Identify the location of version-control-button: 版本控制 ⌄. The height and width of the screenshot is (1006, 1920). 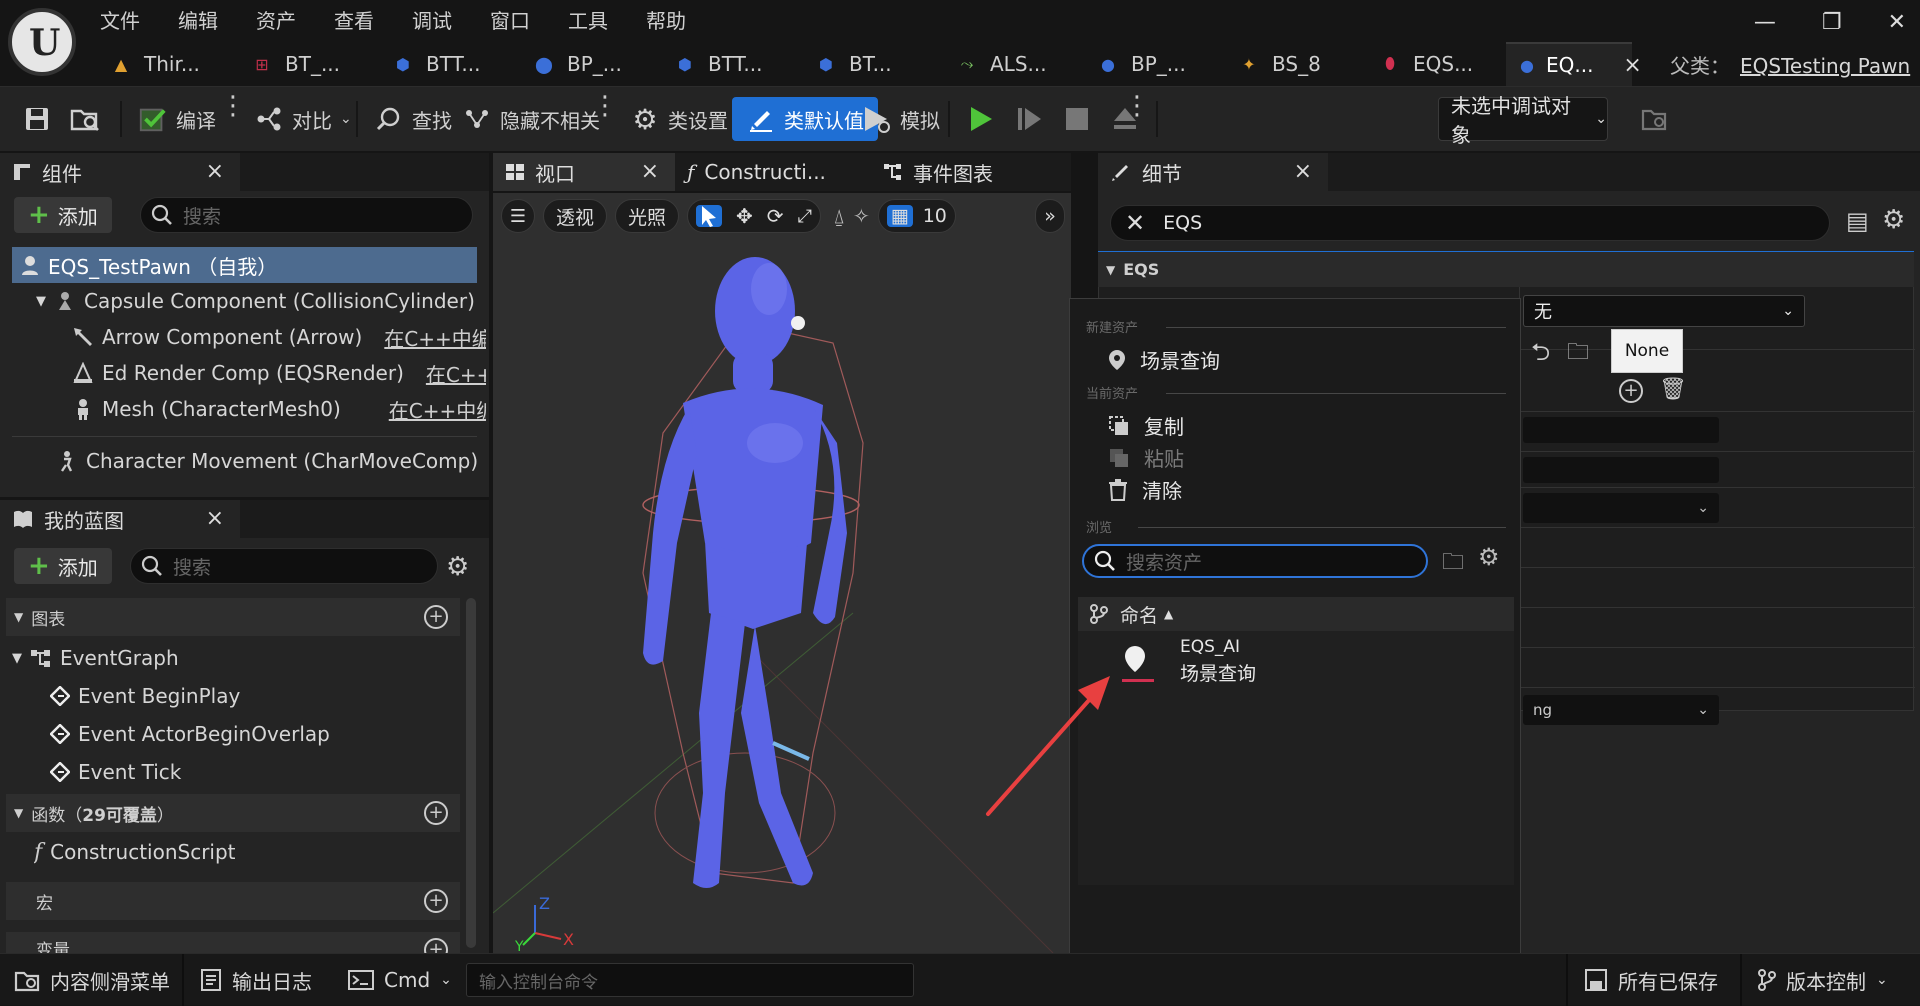
(1823, 980).